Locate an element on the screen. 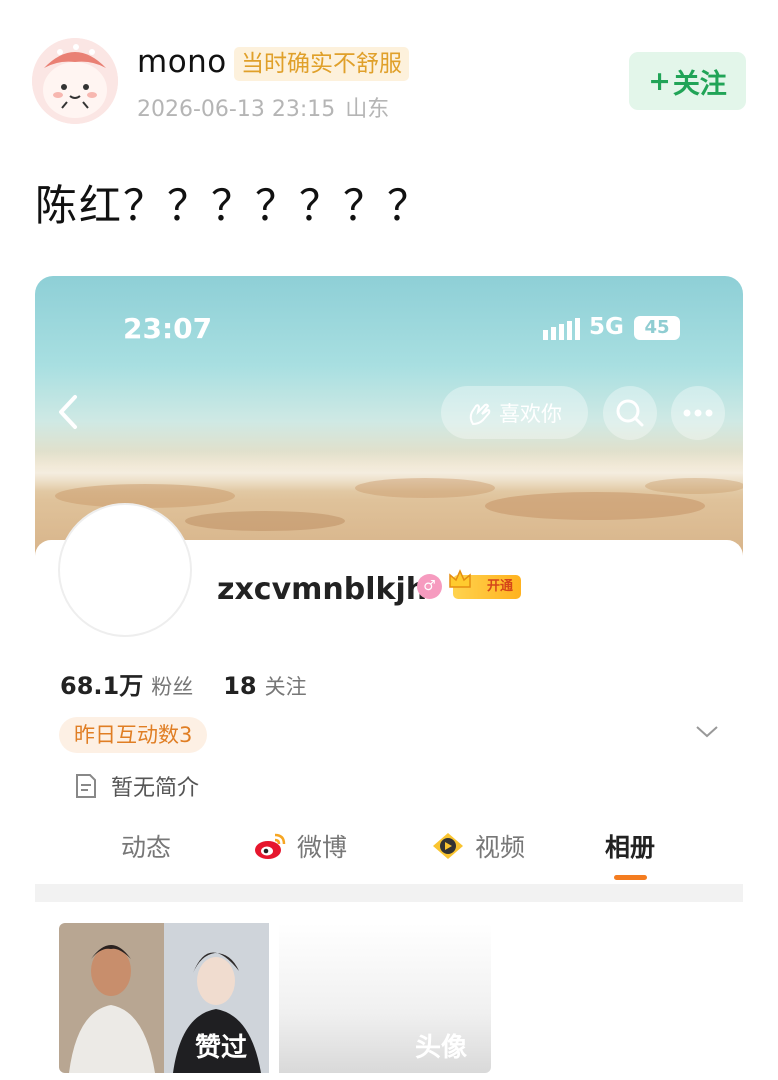 The height and width of the screenshot is (1080, 778). post-meta: 2026-06-13 23:15 山东 is located at coordinates (263, 107).